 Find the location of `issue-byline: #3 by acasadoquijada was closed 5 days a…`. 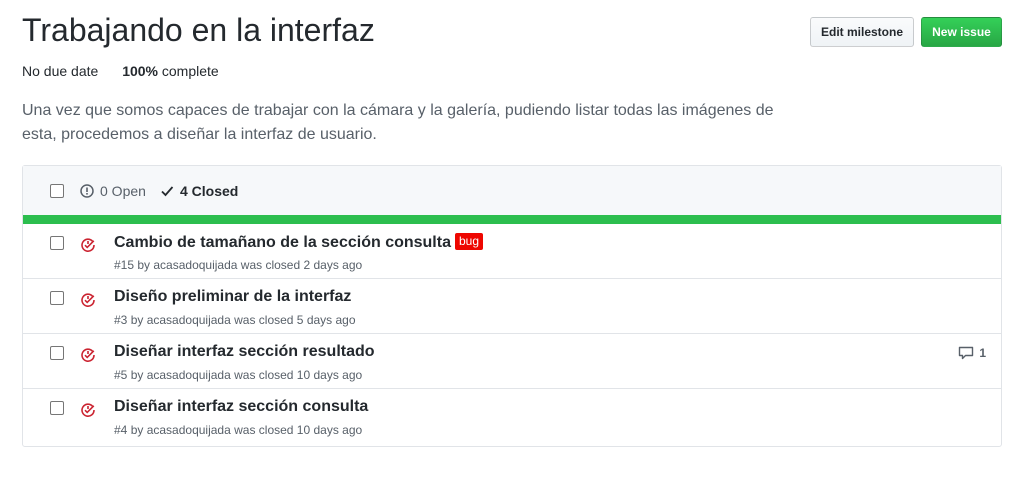

issue-byline: #3 by acasadoquijada was closed 5 days a… is located at coordinates (235, 320).